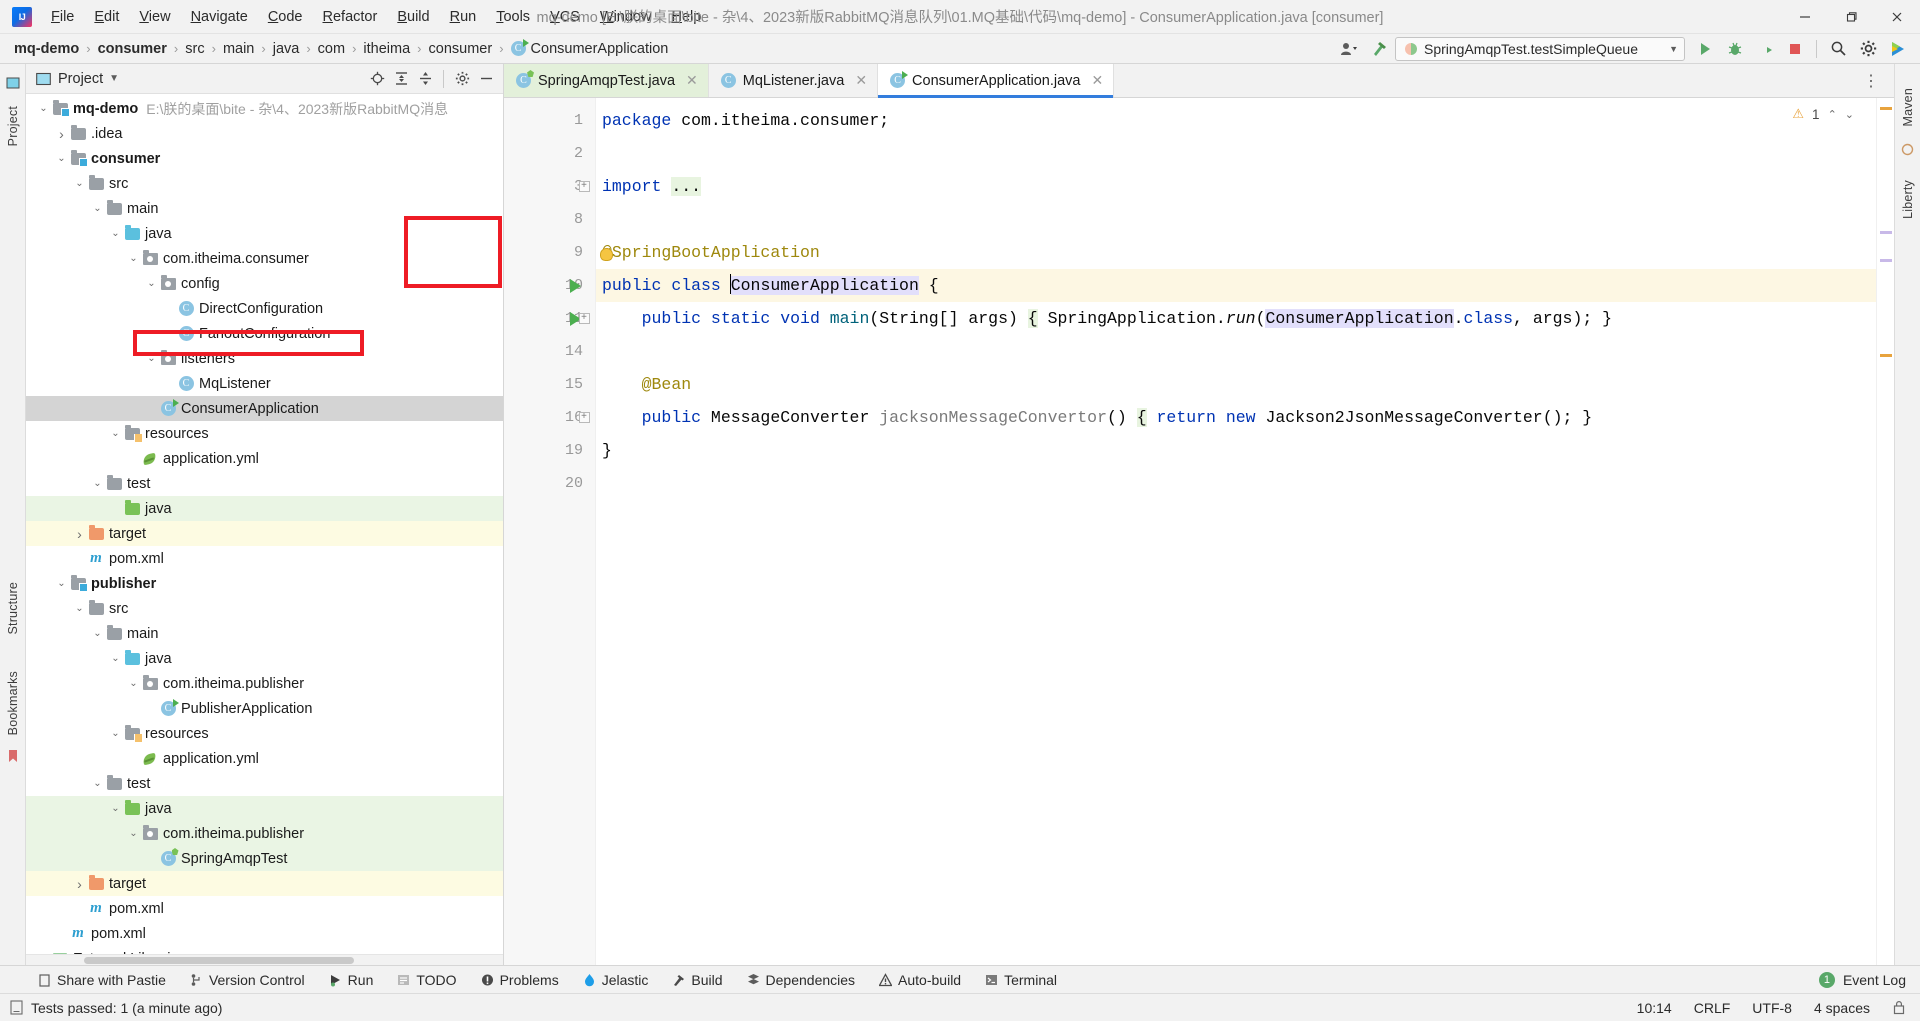  What do you see at coordinates (801, 980) in the screenshot?
I see `tool-window-button-dependencies: Dependencies` at bounding box center [801, 980].